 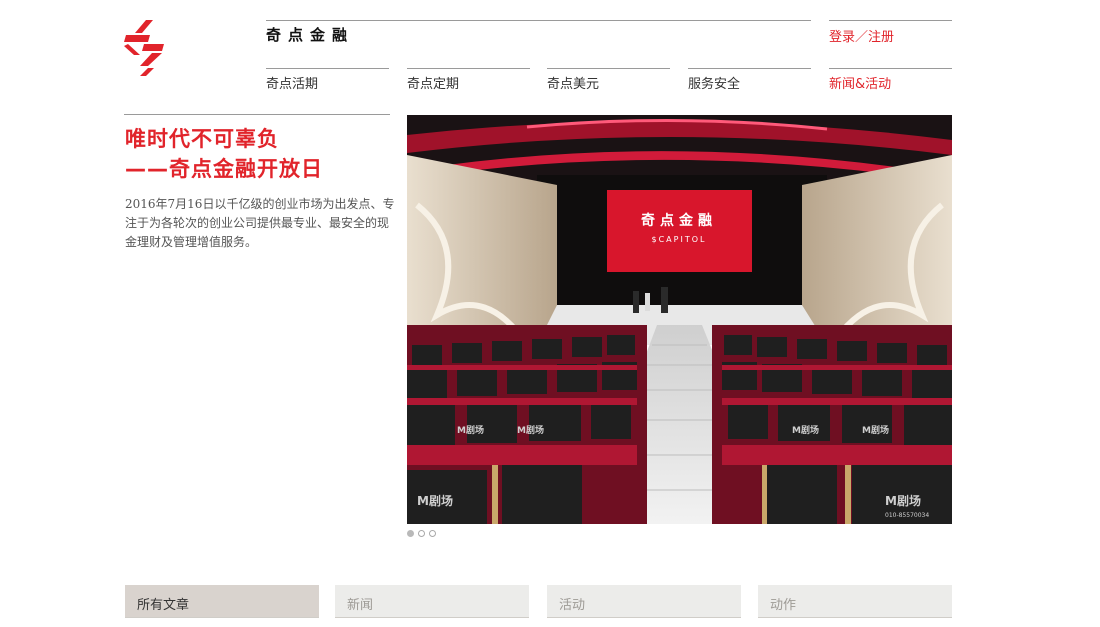 I want to click on article-rule, so click(x=257, y=114).